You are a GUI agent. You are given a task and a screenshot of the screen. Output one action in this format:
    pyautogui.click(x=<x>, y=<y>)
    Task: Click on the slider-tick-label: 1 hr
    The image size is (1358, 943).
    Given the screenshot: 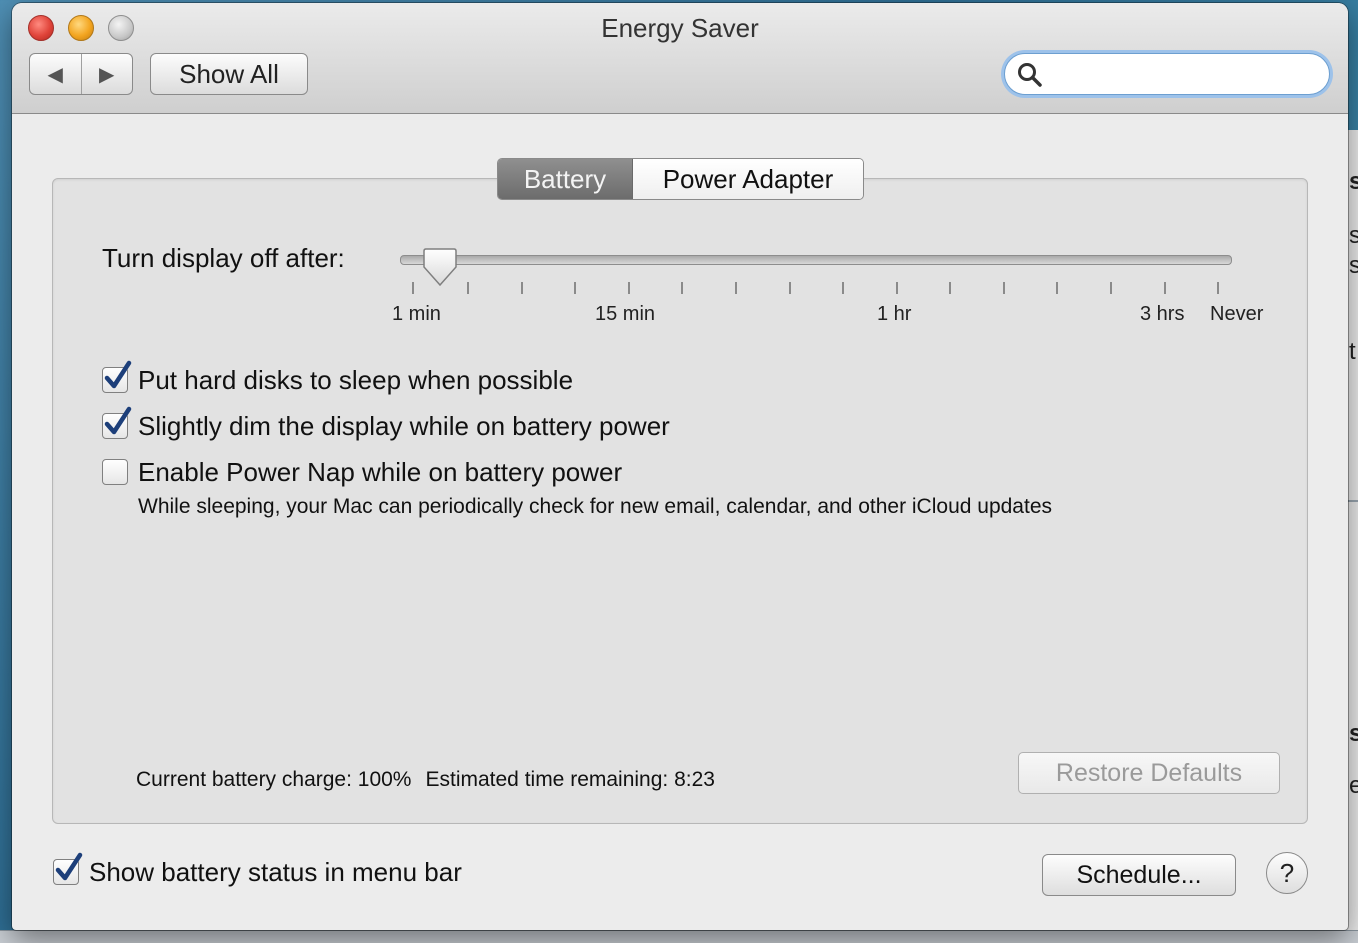 What is the action you would take?
    pyautogui.click(x=894, y=314)
    